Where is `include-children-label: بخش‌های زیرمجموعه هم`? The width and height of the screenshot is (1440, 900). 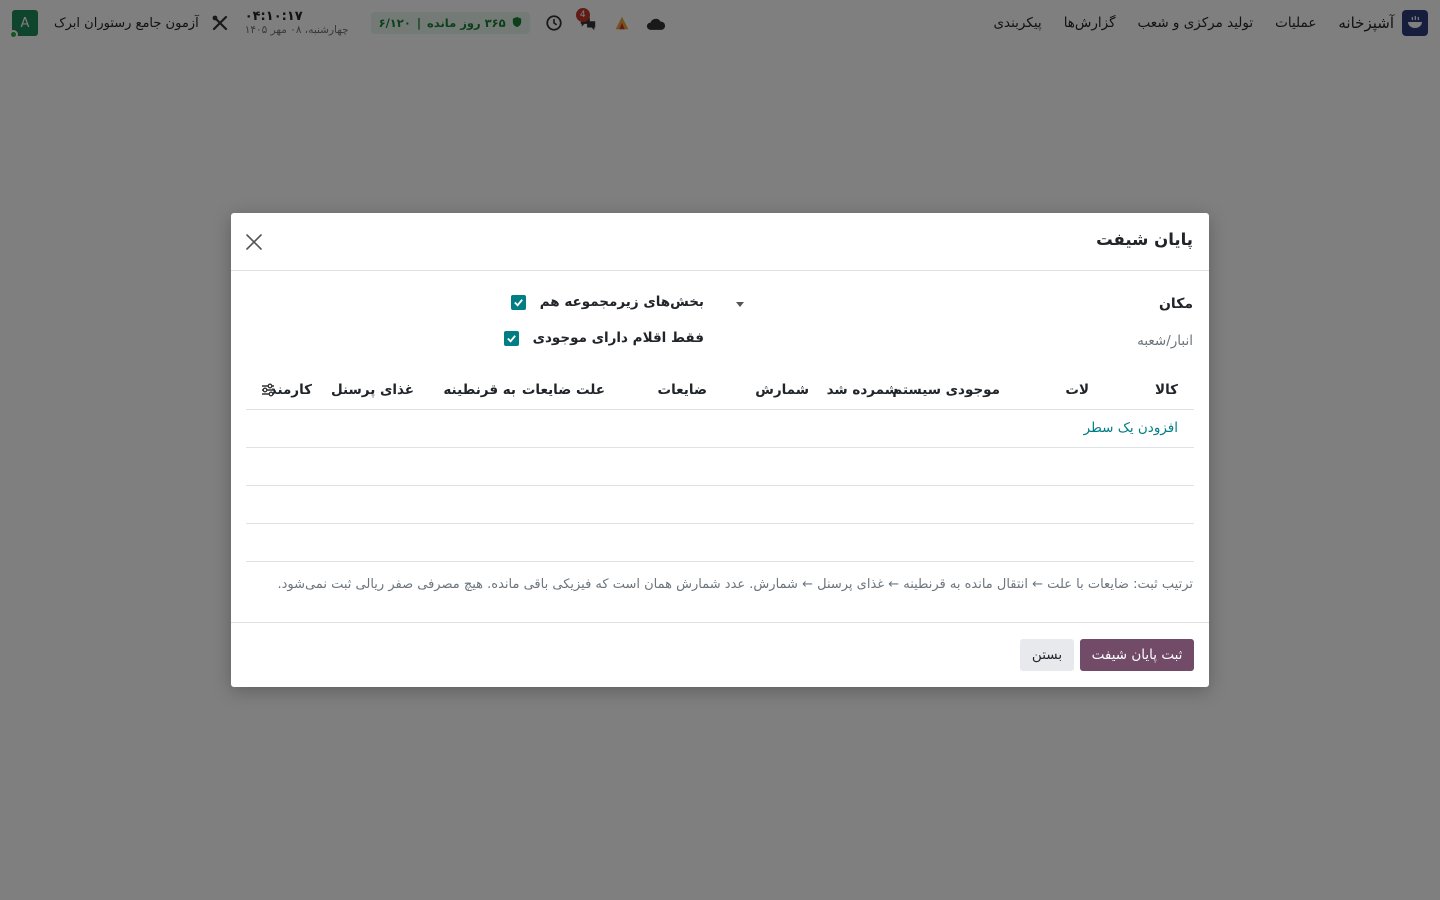 include-children-label: بخش‌های زیرمجموعه هم is located at coordinates (621, 302).